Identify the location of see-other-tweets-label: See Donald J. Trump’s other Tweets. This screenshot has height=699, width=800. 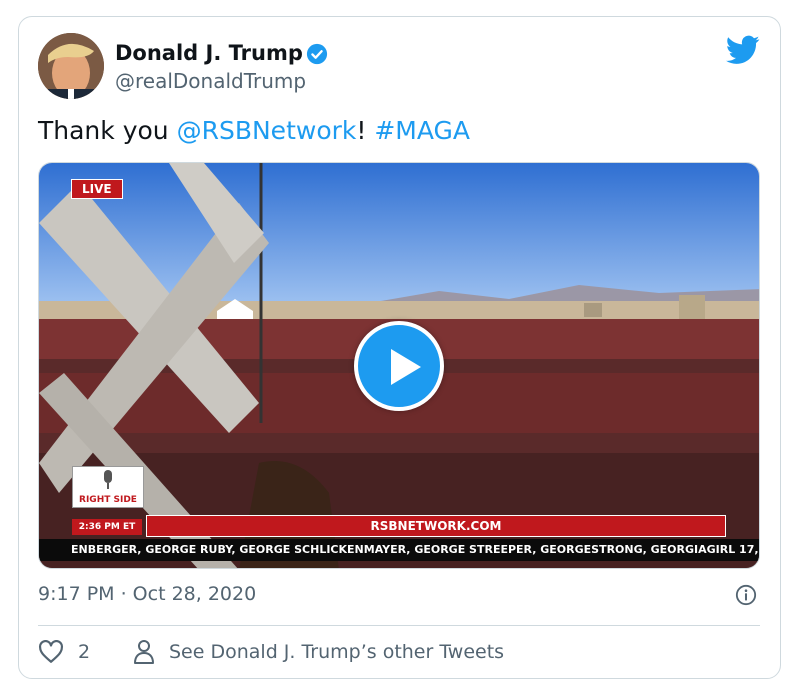
(337, 652).